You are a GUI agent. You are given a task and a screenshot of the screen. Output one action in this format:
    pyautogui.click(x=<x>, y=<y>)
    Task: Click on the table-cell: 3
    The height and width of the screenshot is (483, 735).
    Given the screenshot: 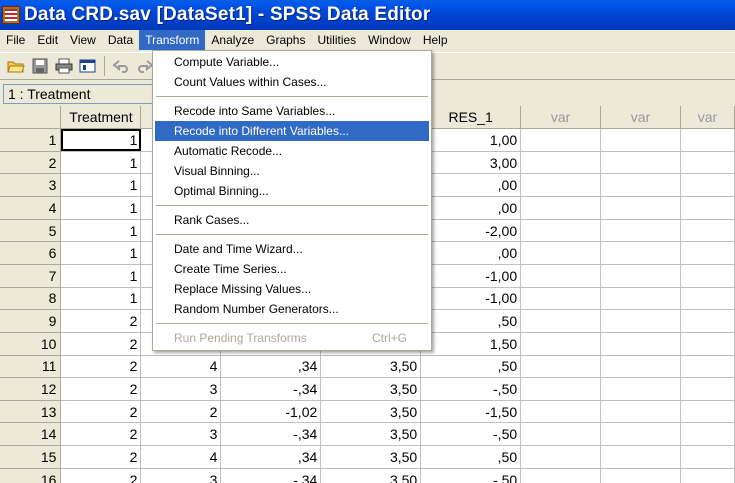 What is the action you would take?
    pyautogui.click(x=181, y=389)
    